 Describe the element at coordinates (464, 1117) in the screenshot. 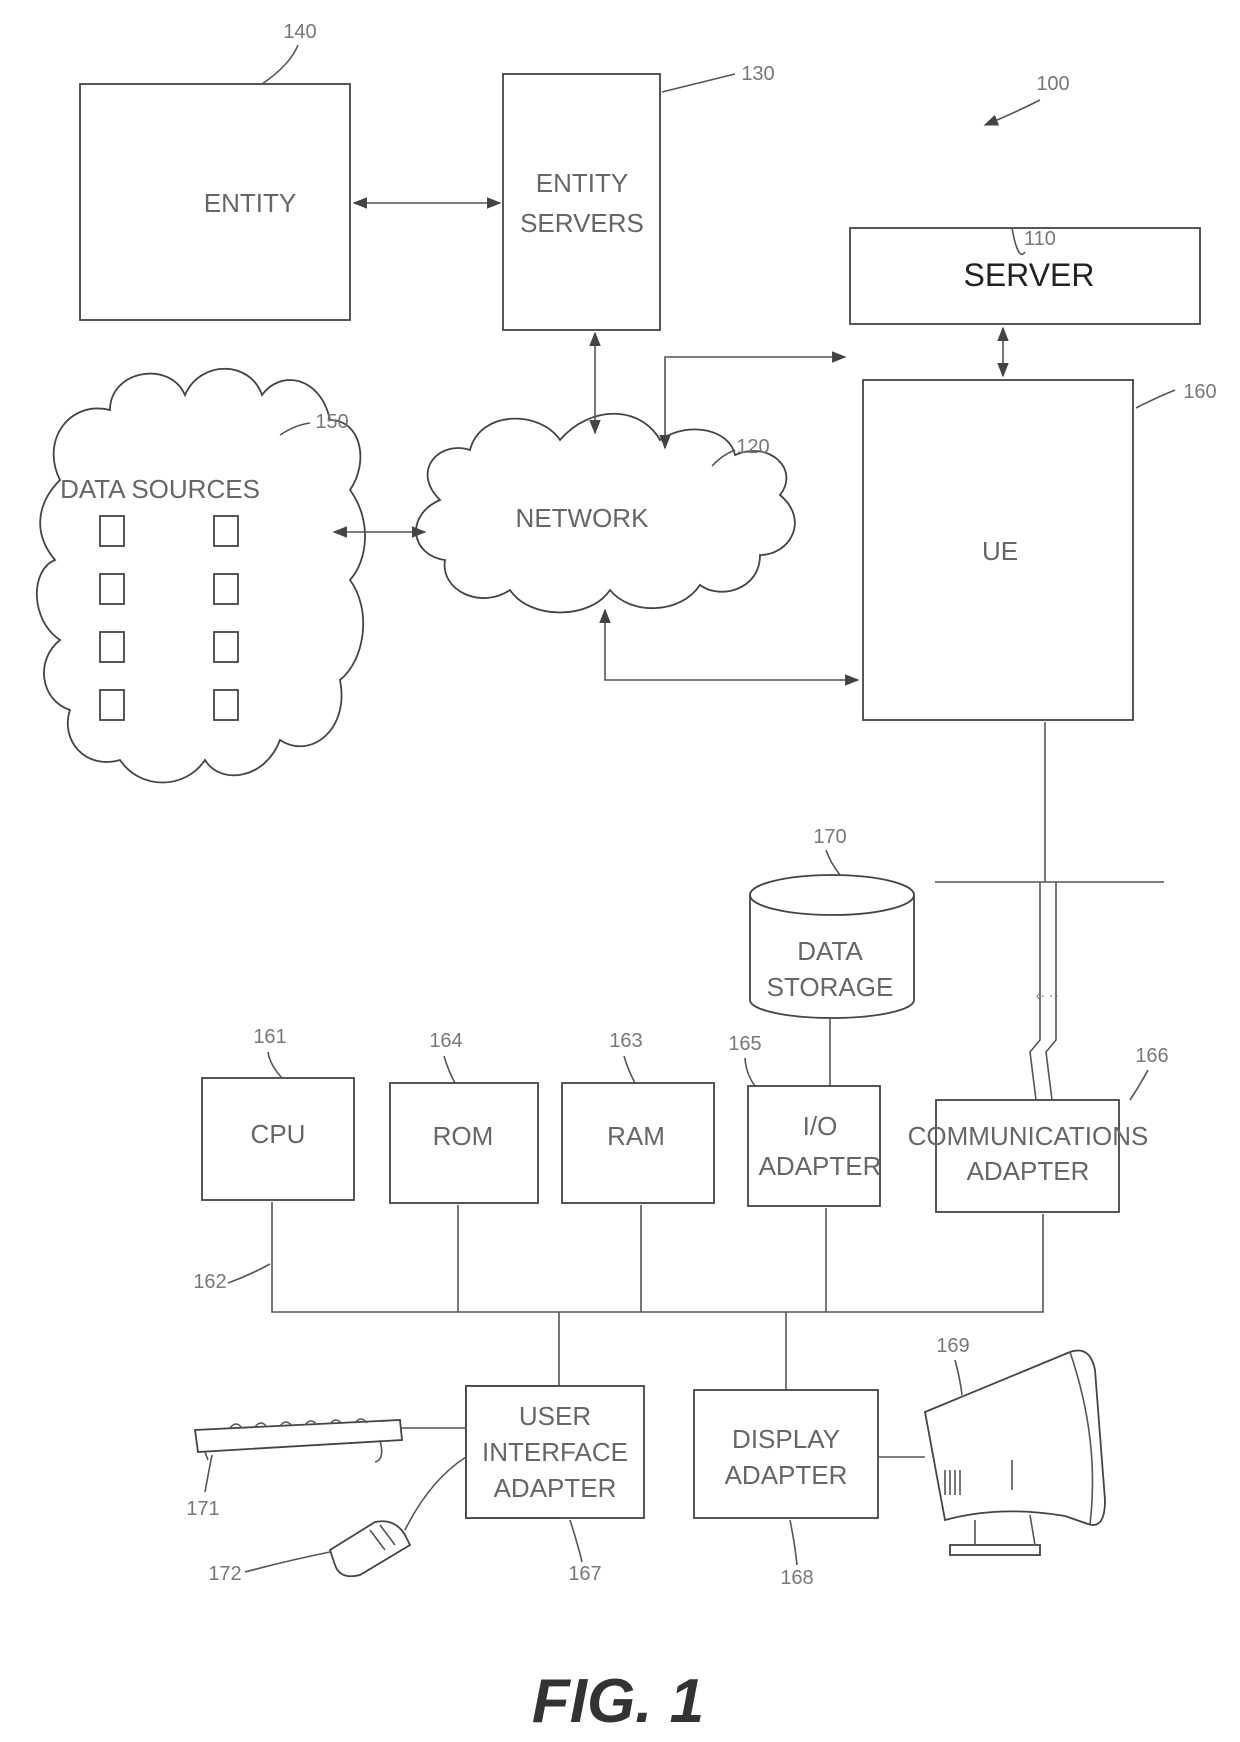

I see `rom-block: ROM 164` at that location.